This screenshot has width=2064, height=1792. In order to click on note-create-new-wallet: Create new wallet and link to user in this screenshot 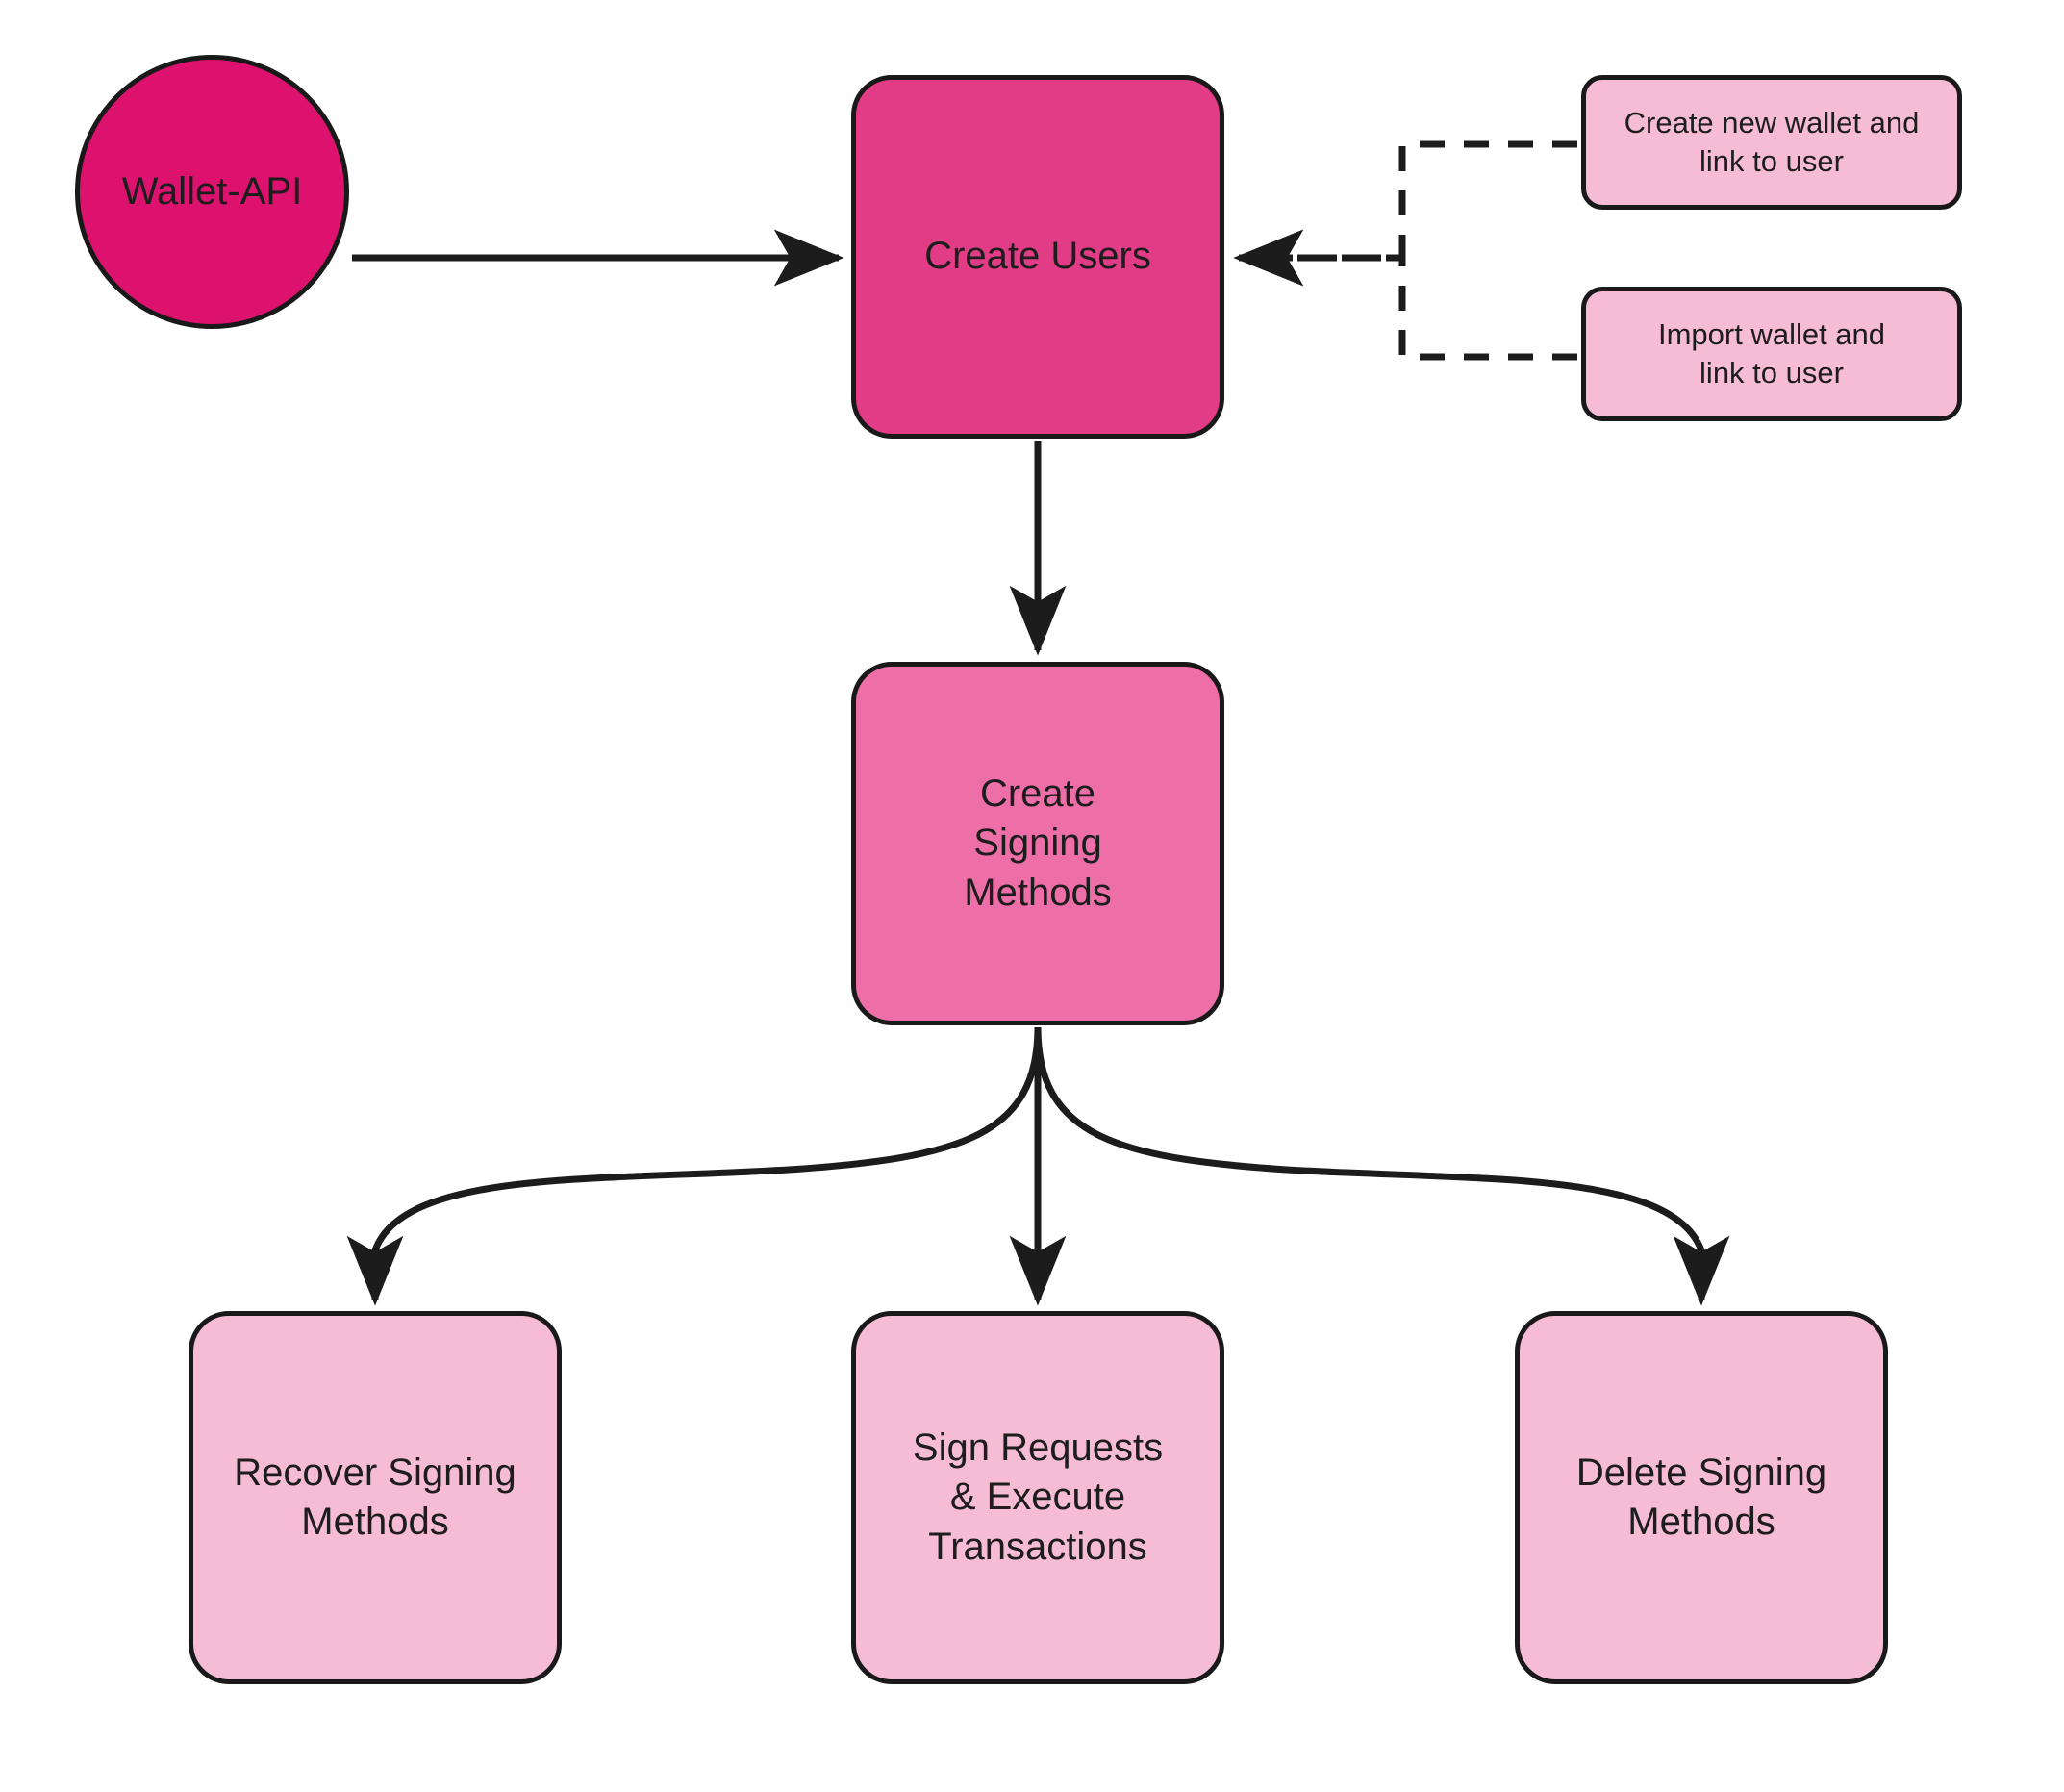, I will do `click(1771, 143)`.